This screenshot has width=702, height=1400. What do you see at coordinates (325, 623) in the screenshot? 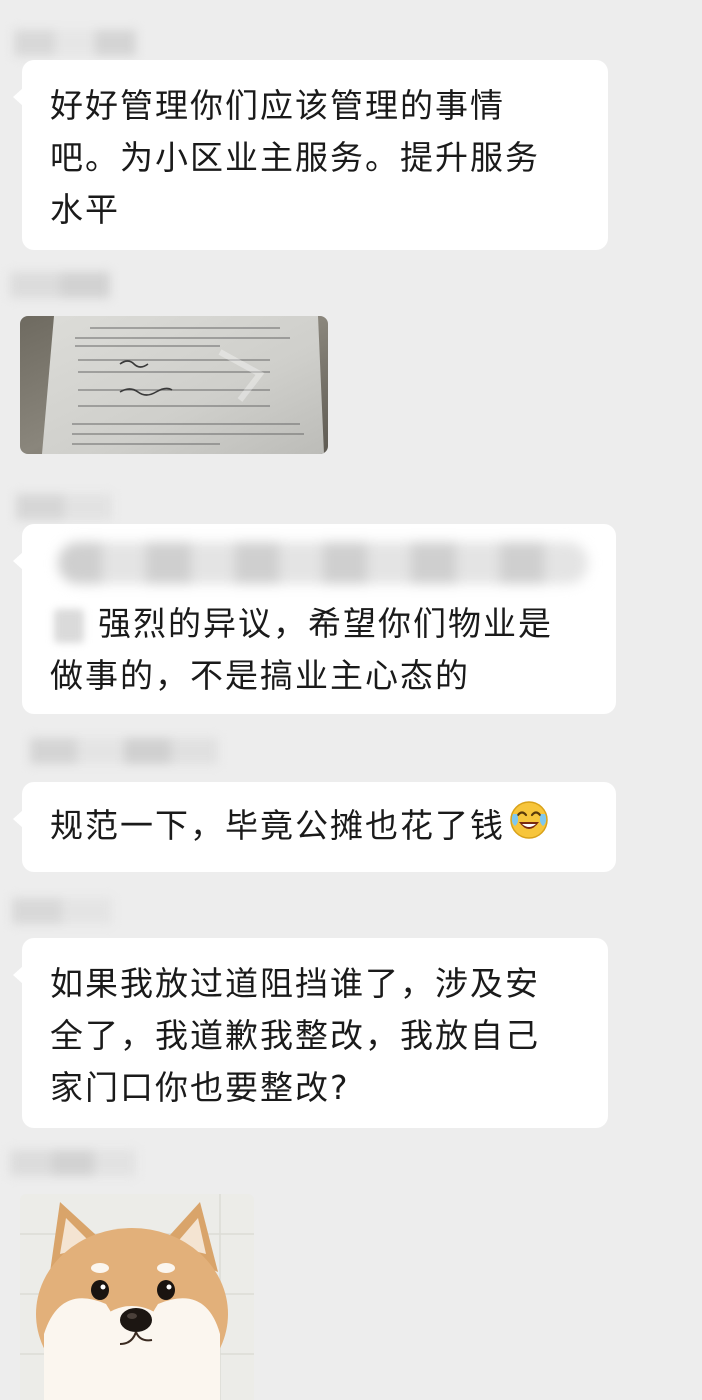
I see `message-text-line-content: 强烈的异议，希望你们物业是` at bounding box center [325, 623].